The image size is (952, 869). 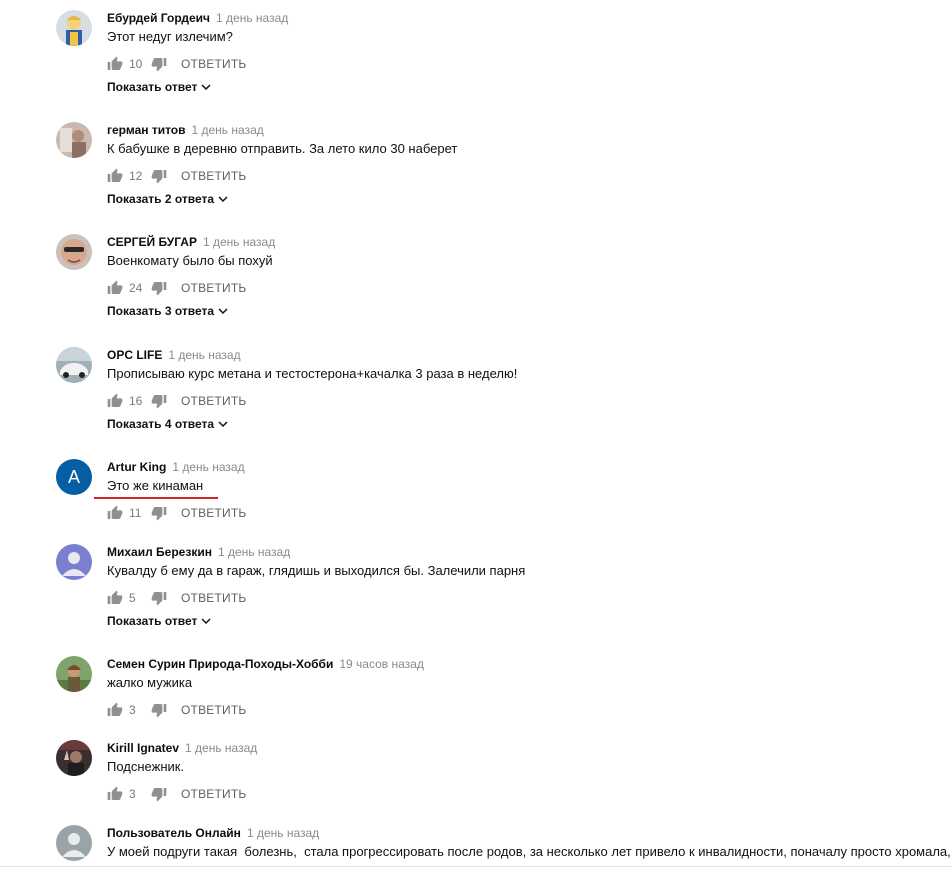 I want to click on like-count: 16, so click(x=136, y=401).